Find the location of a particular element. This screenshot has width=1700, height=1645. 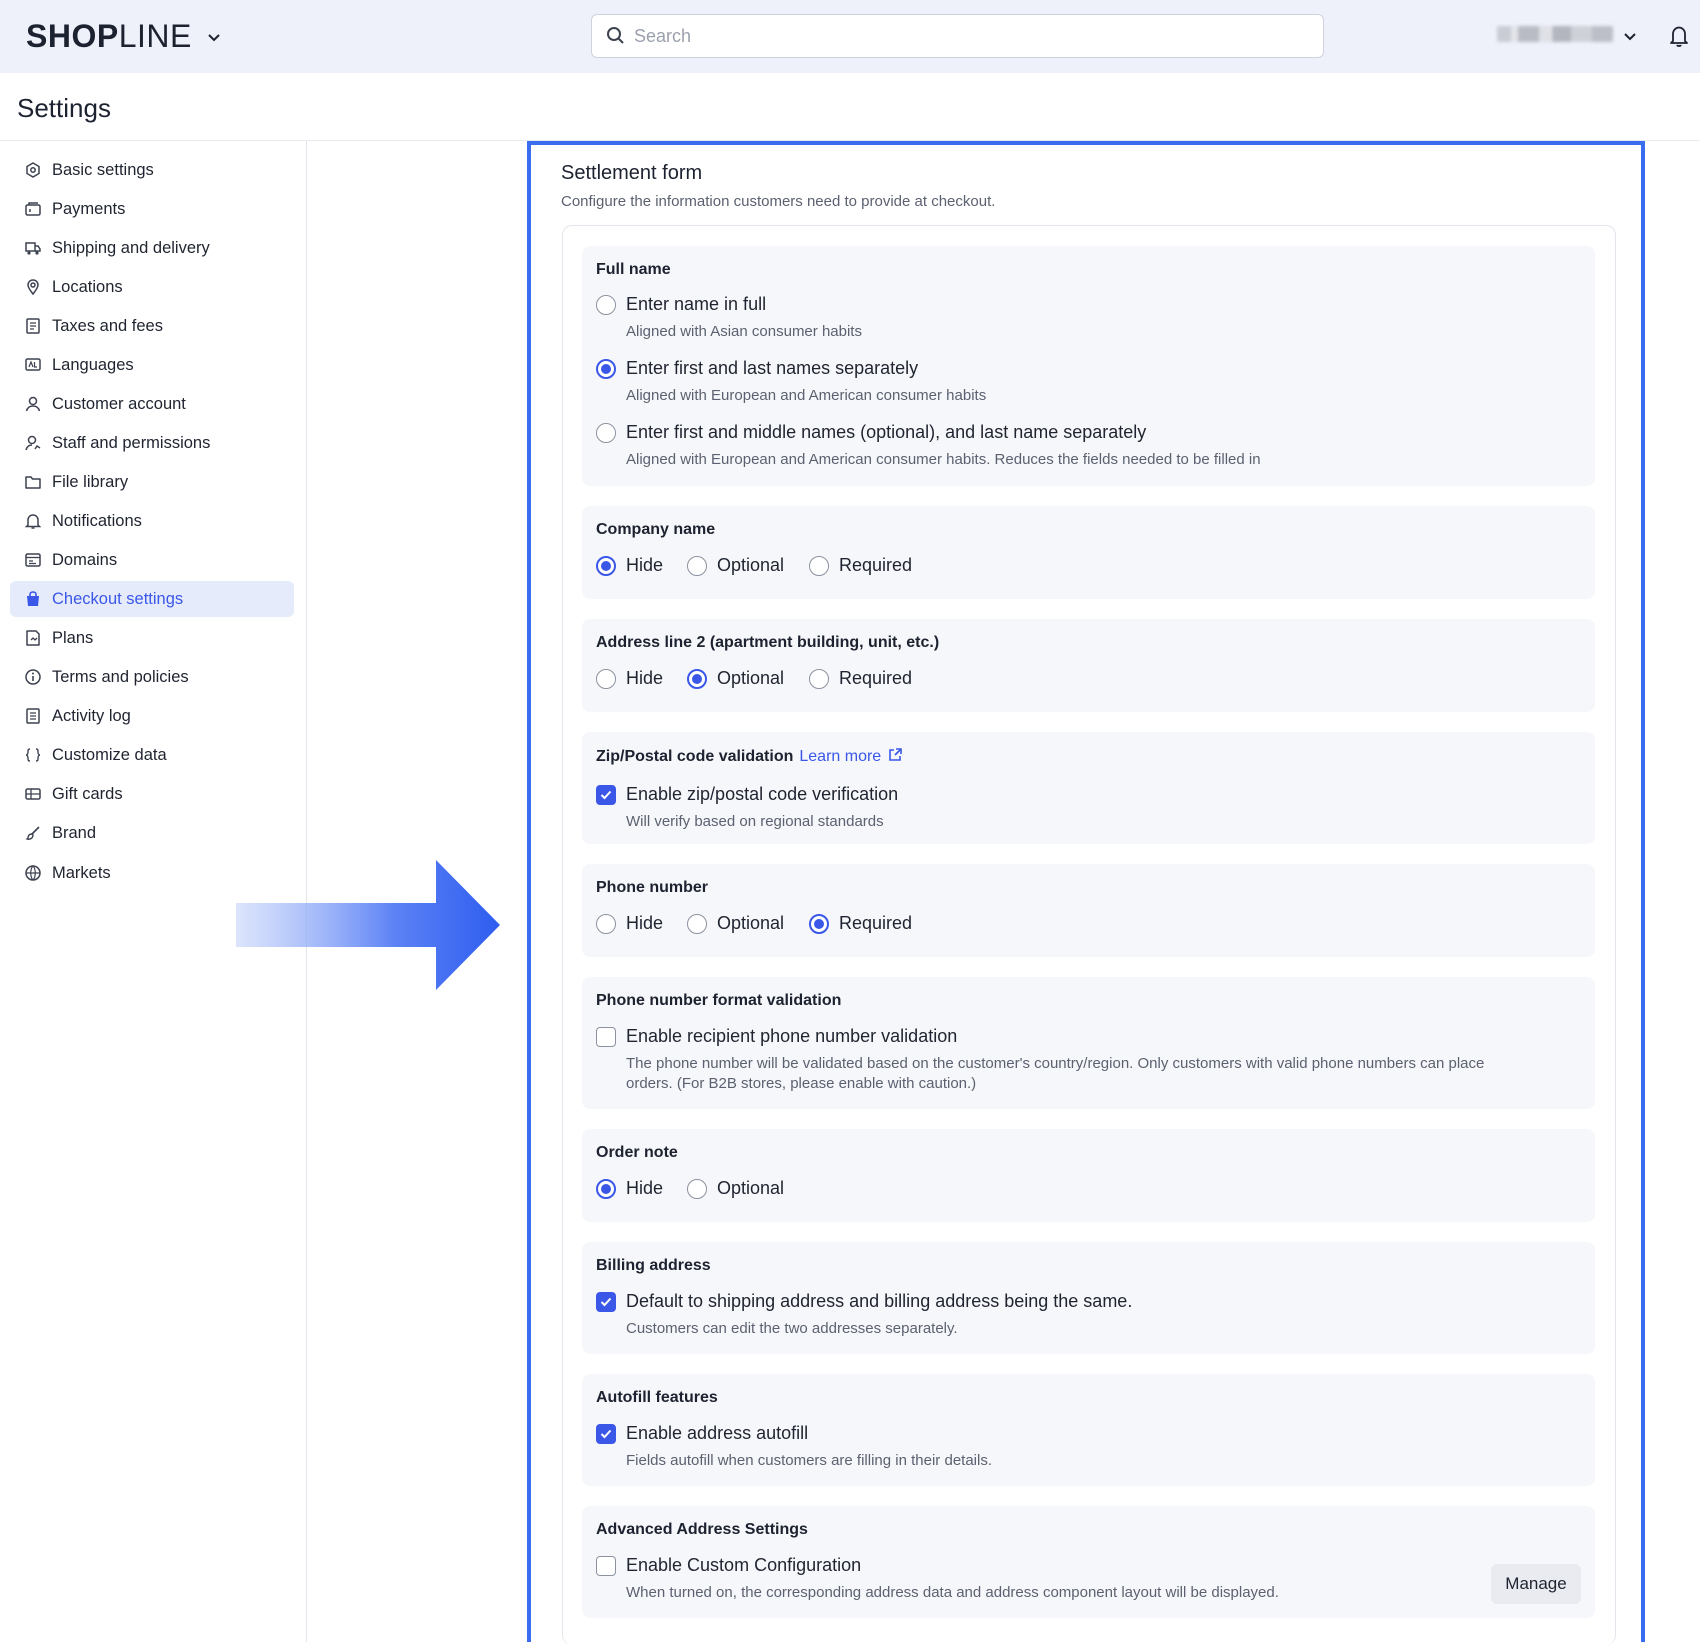

phone-optional-option: Optional is located at coordinates (735, 923).